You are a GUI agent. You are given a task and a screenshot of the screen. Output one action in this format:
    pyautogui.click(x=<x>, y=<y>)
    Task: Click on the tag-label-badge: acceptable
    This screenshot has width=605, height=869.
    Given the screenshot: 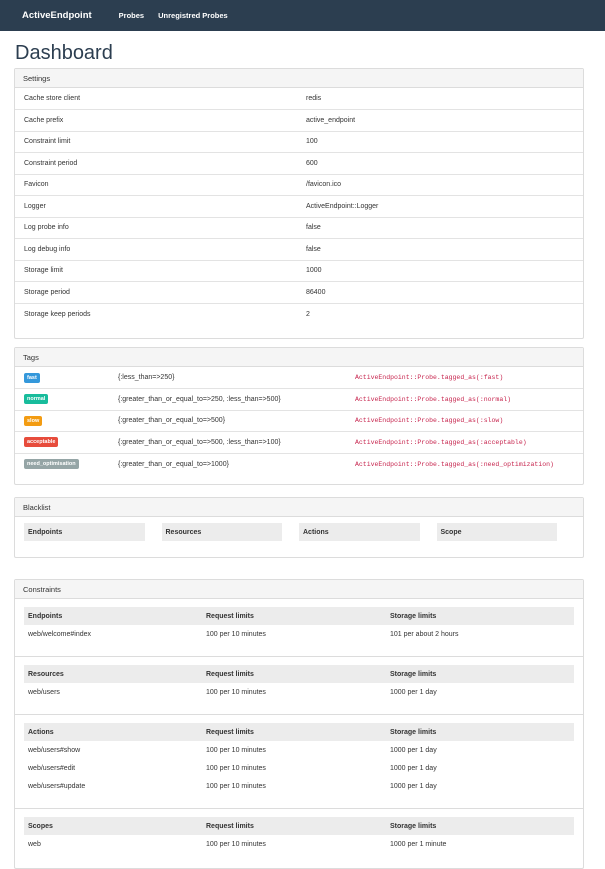 What is the action you would take?
    pyautogui.click(x=41, y=442)
    